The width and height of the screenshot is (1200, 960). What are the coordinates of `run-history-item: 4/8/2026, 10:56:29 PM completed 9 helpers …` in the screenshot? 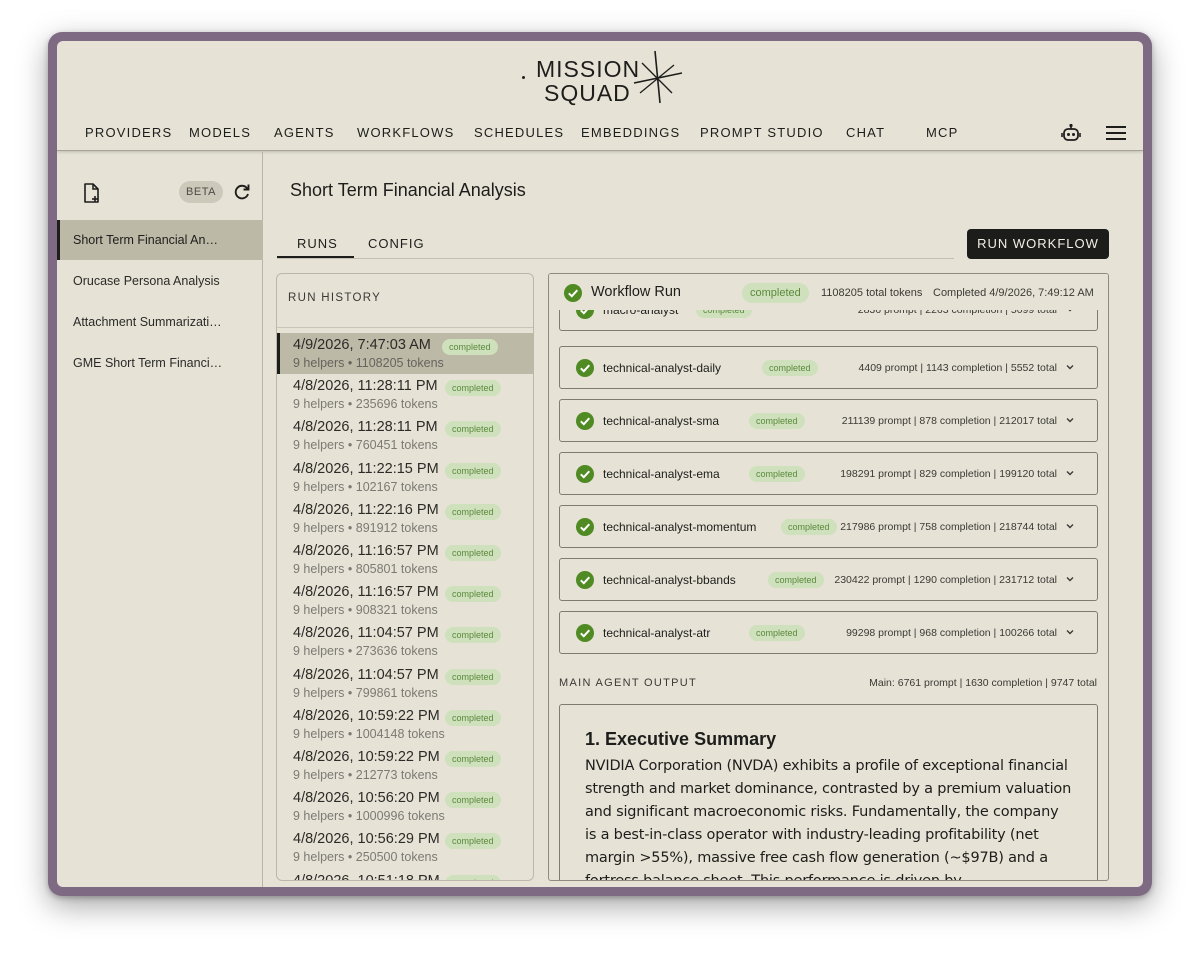 It's located at (405, 847).